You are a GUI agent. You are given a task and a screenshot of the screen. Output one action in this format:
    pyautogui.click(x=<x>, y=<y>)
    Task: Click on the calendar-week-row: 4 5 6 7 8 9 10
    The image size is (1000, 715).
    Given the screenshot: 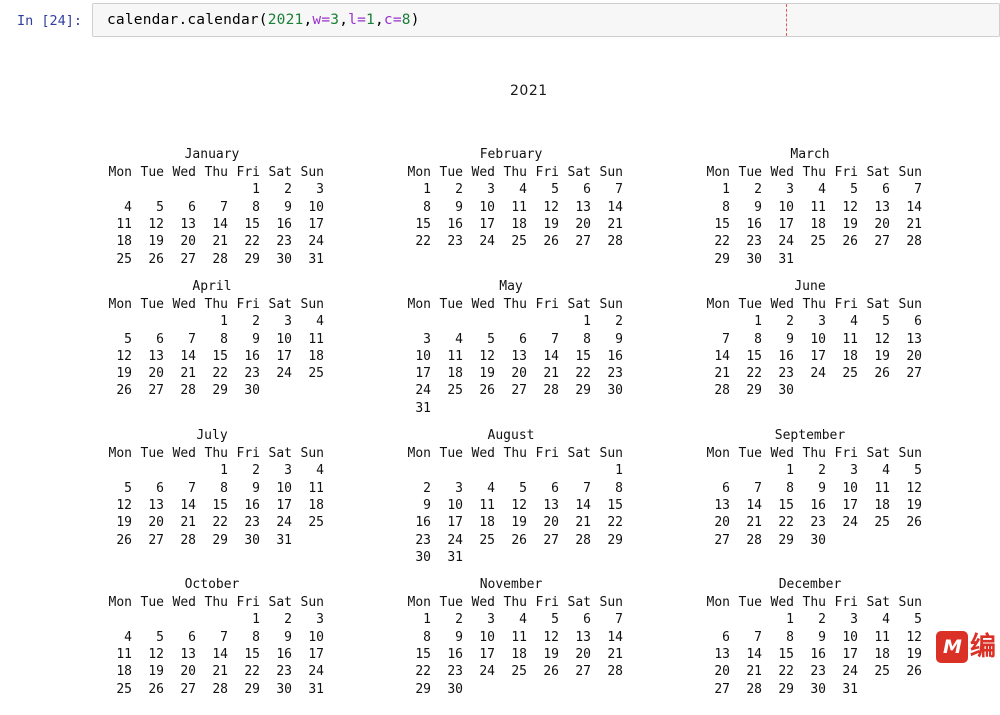 What is the action you would take?
    pyautogui.click(x=212, y=207)
    